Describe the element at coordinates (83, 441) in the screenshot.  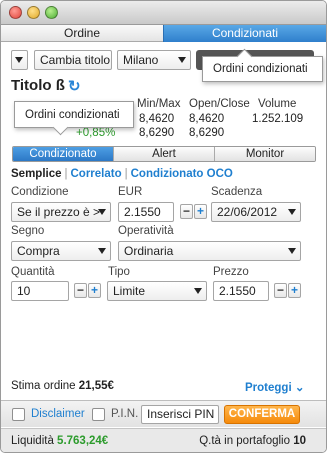
I see `liquidita-value: 5.763,24€` at that location.